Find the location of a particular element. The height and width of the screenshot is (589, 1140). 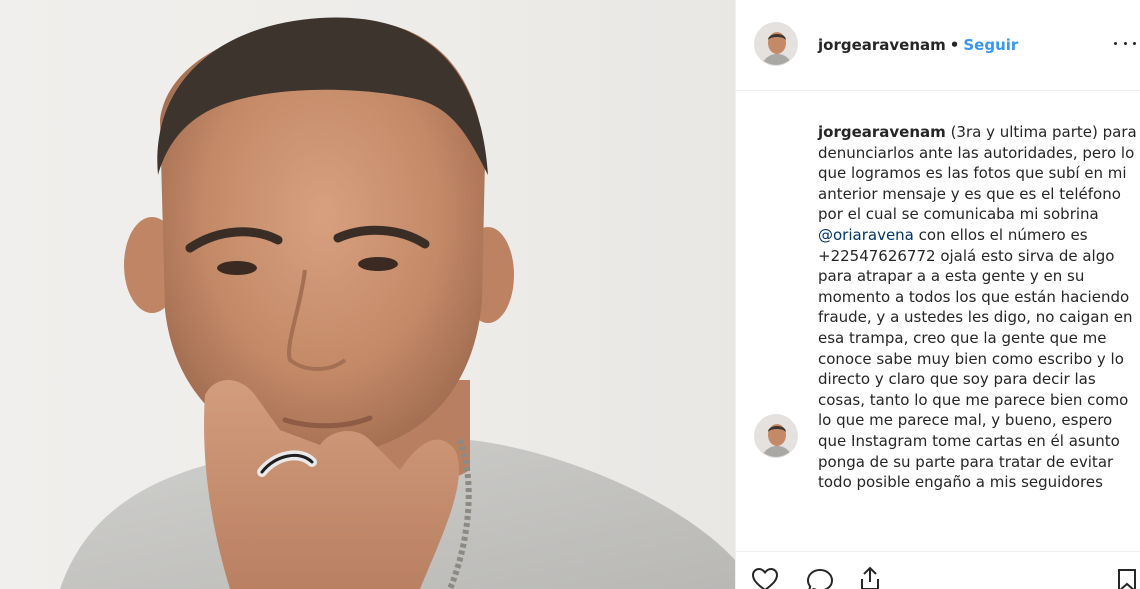

heart-icon is located at coordinates (765, 578).